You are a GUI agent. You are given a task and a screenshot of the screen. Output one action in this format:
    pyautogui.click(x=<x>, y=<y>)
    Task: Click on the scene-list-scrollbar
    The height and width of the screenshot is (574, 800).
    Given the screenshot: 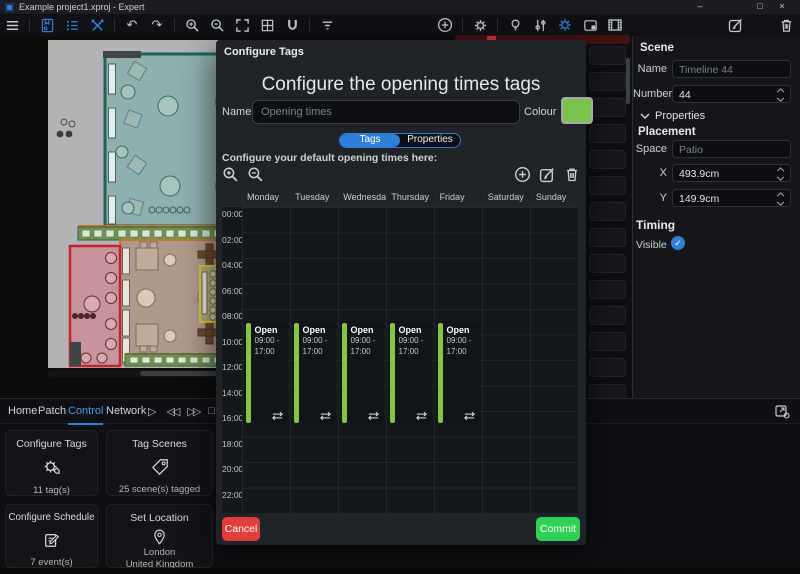 What is the action you would take?
    pyautogui.click(x=628, y=81)
    